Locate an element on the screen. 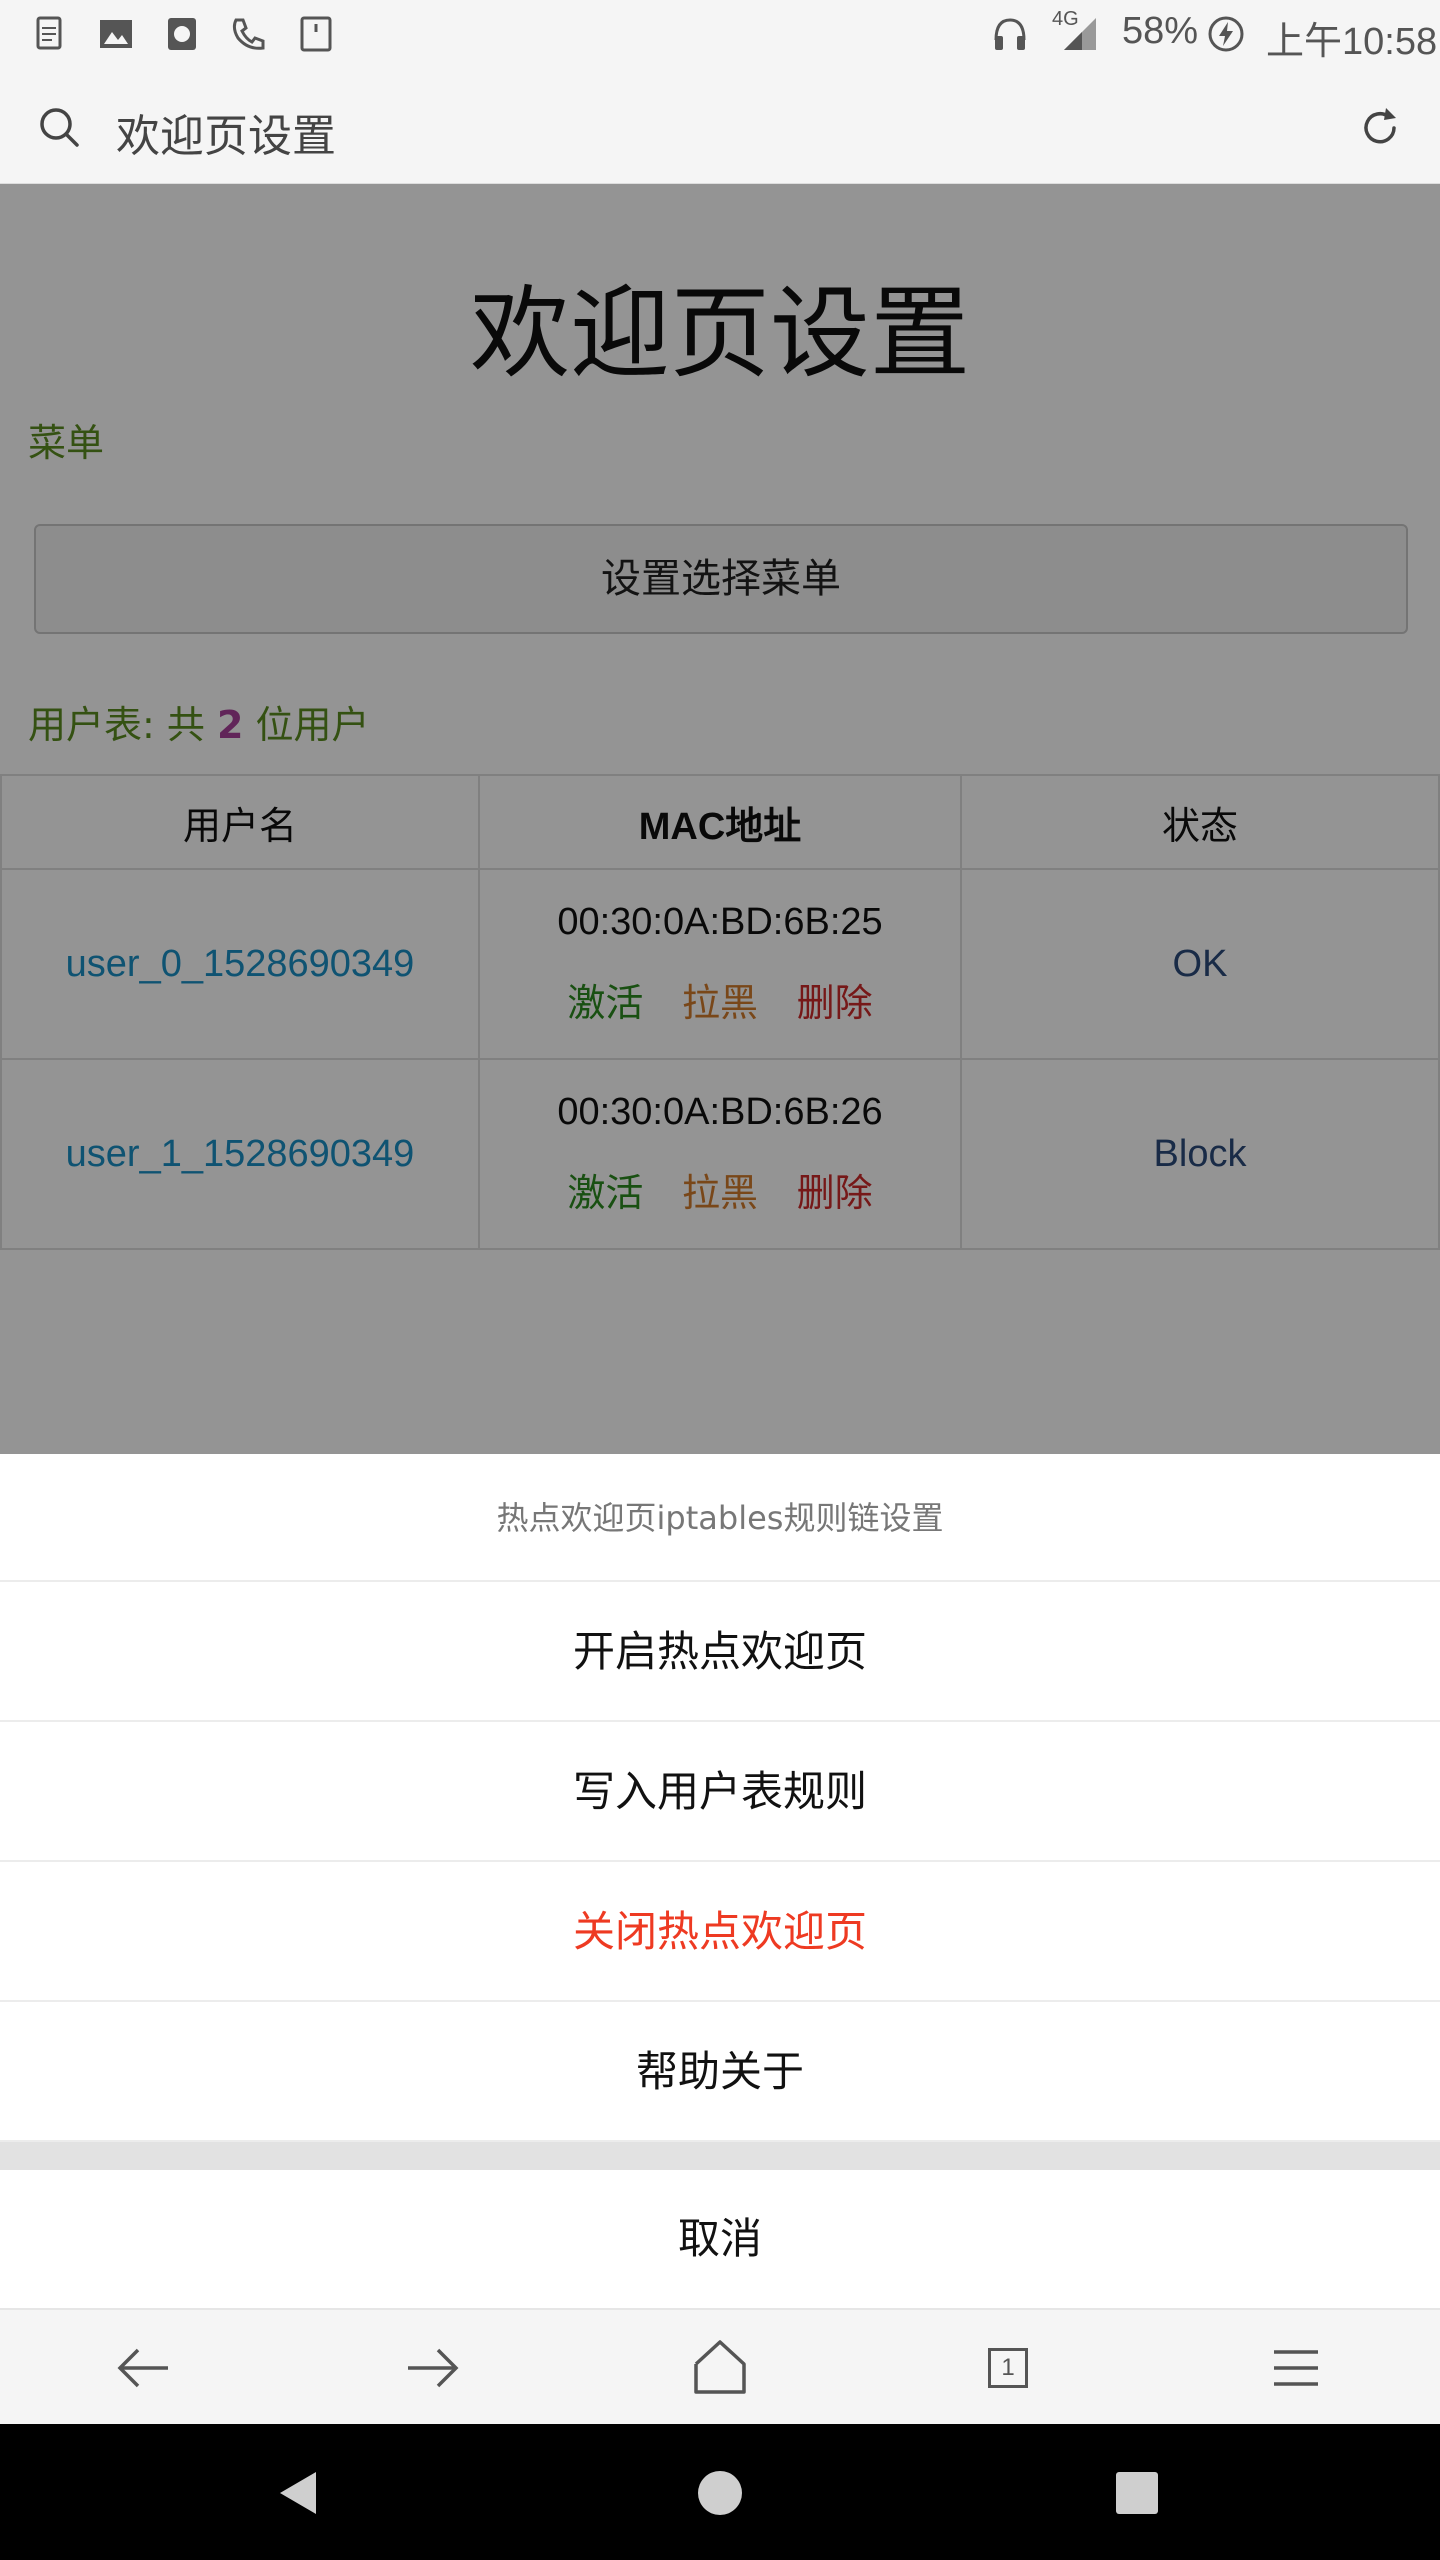  system-navigation-bar is located at coordinates (720, 2492).